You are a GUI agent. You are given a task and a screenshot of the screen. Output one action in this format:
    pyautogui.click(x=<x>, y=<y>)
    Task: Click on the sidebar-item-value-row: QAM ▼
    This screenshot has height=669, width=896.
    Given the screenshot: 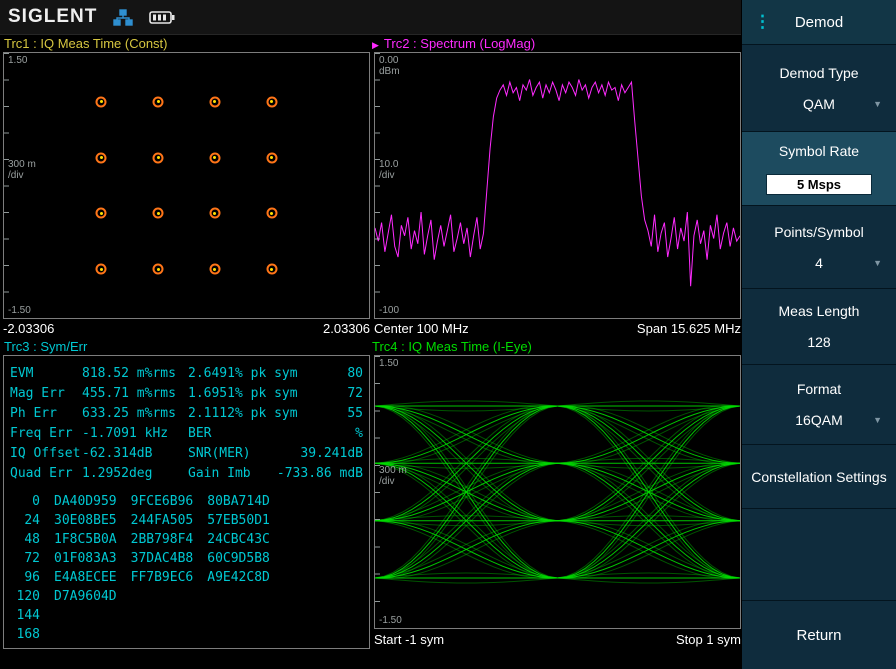 What is the action you would take?
    pyautogui.click(x=819, y=104)
    